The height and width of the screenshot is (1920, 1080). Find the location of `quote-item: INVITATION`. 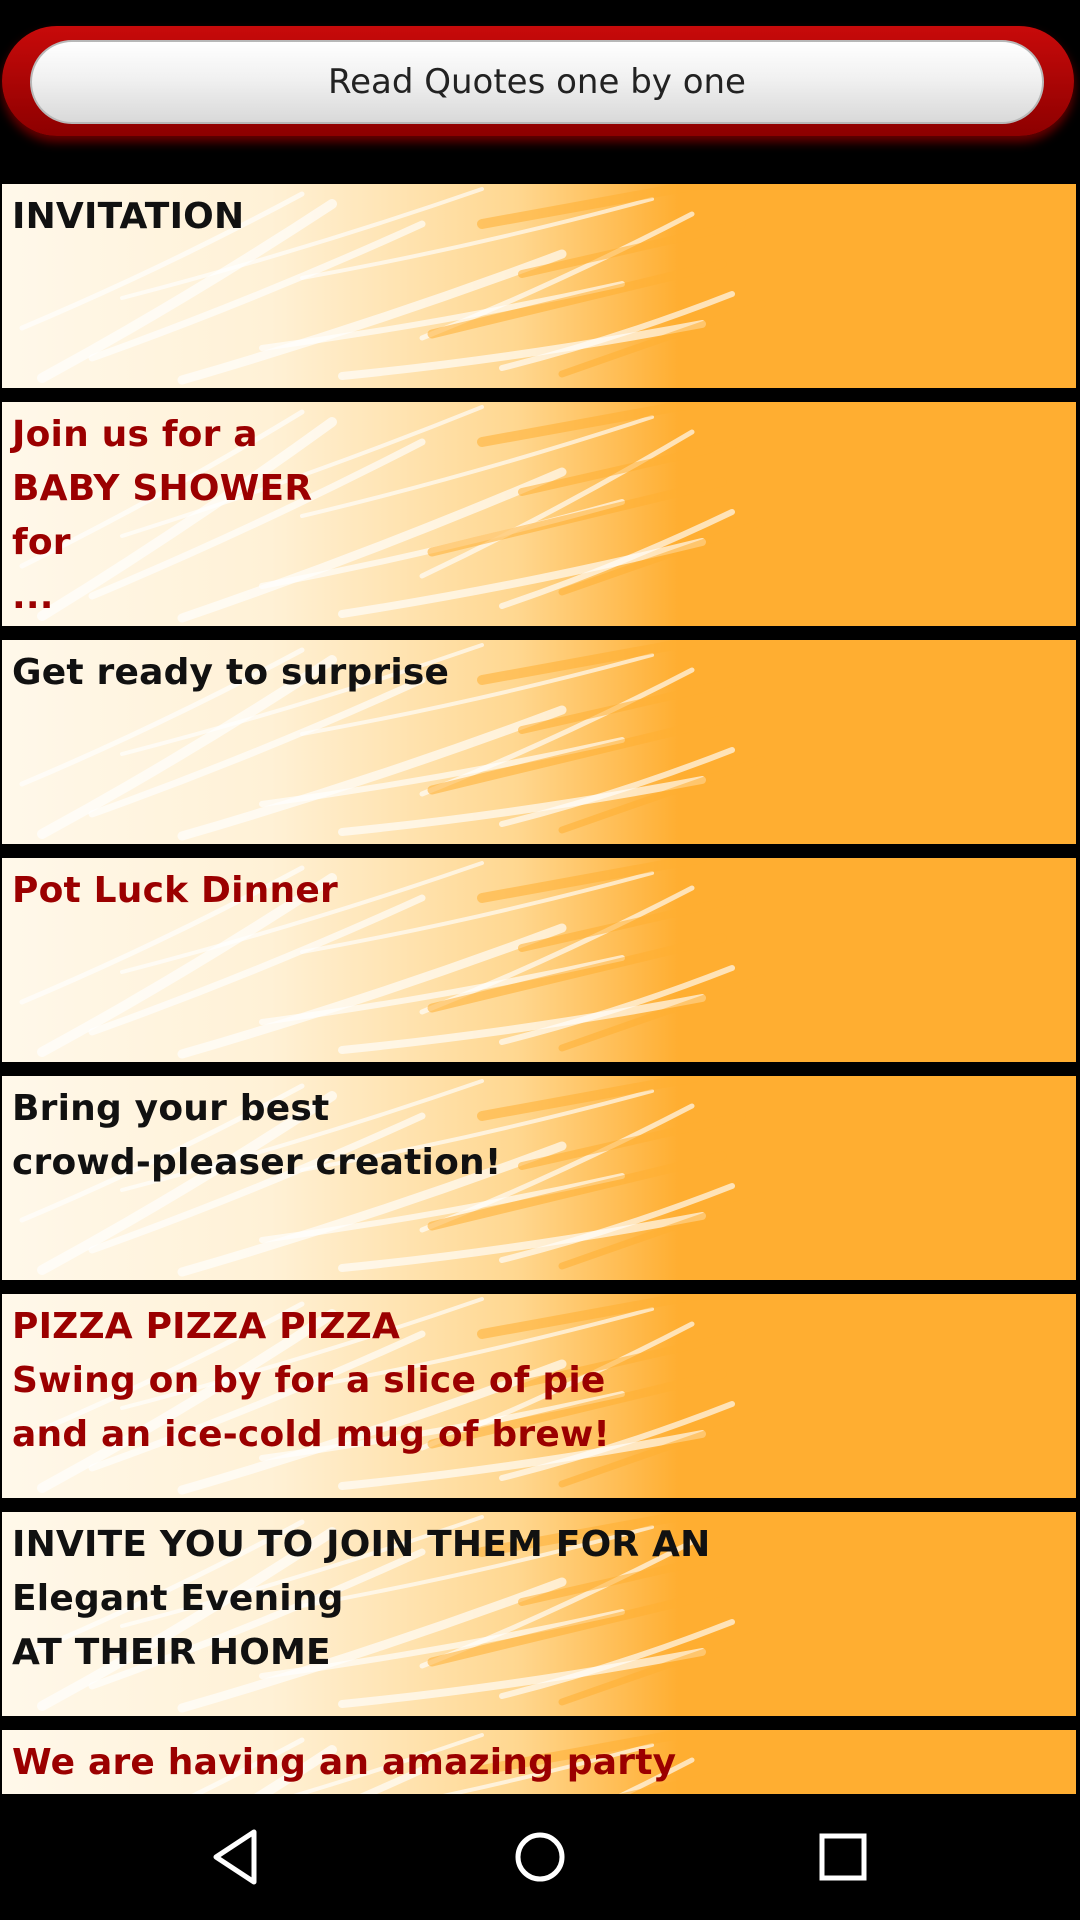

quote-item: INVITATION is located at coordinates (539, 286).